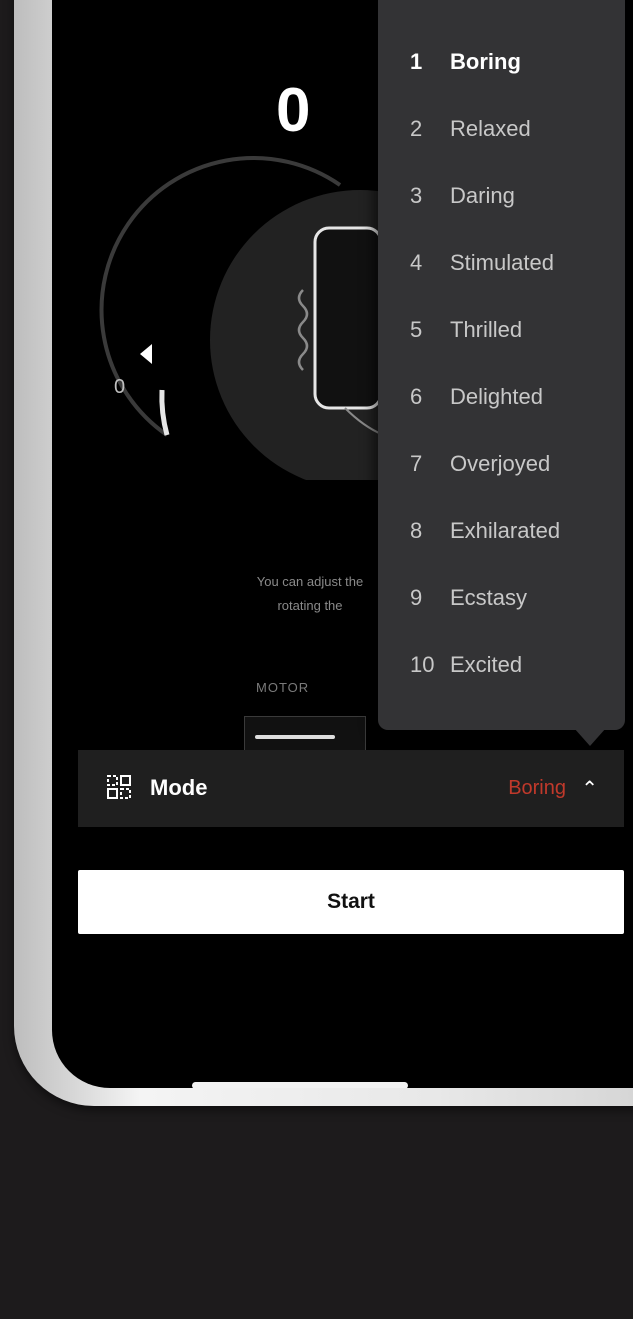  What do you see at coordinates (505, 530) in the screenshot?
I see `dropdown-item-label: Exhilarated` at bounding box center [505, 530].